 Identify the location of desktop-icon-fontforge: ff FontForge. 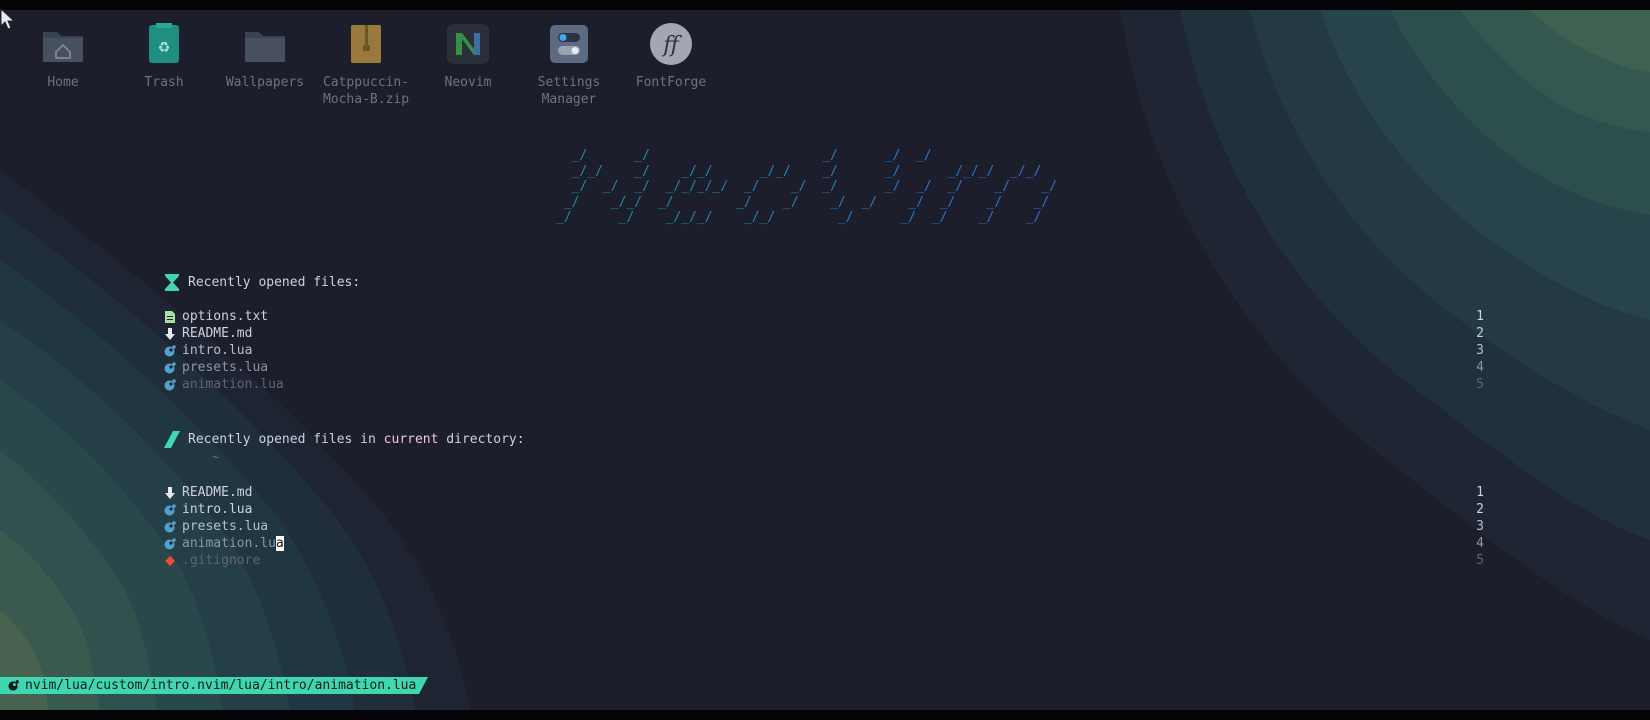
(671, 56).